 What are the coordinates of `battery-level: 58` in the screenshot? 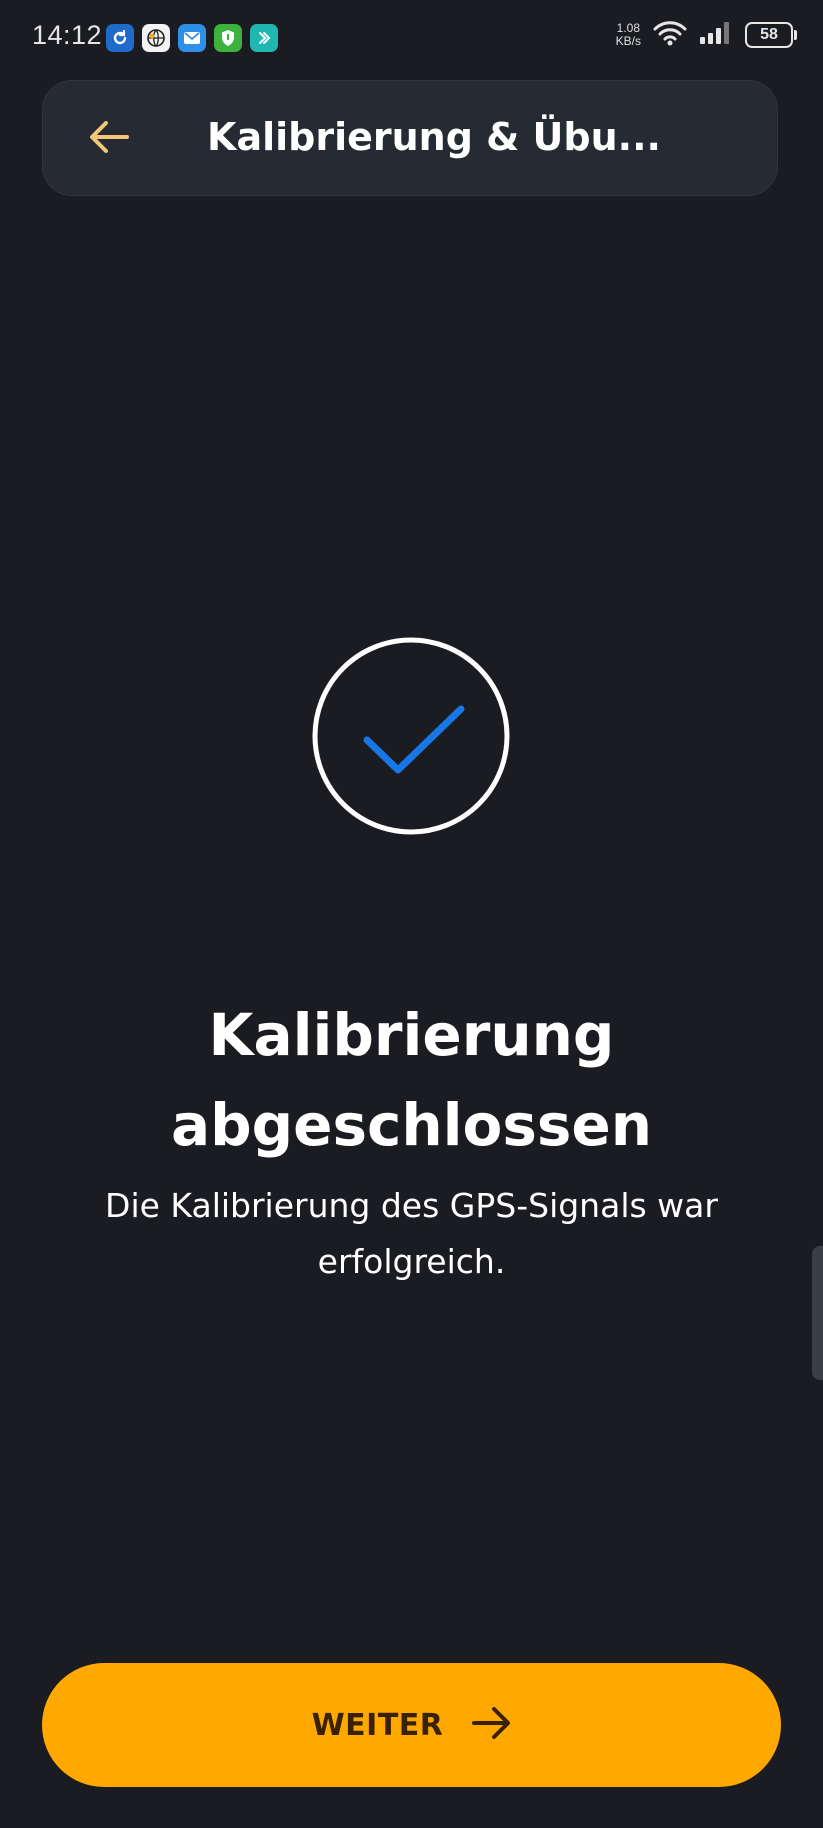 It's located at (769, 34).